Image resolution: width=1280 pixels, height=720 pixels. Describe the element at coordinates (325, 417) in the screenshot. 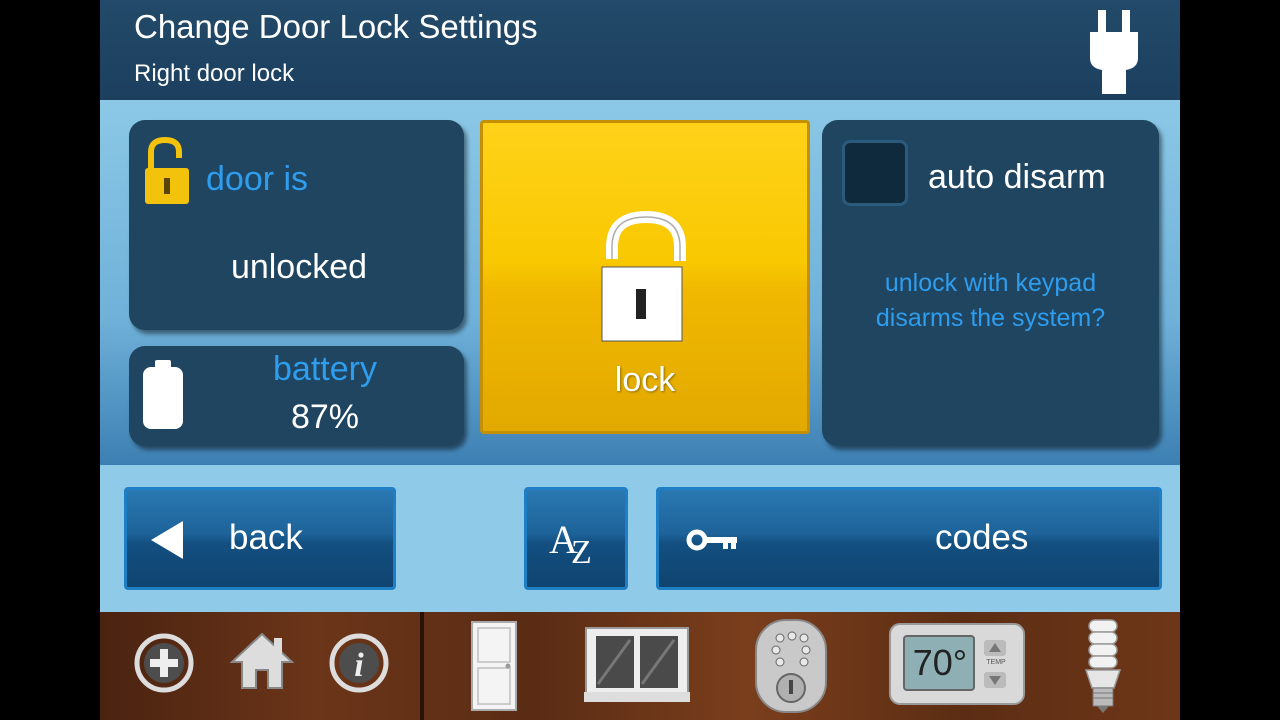

I see `battery-value: 87%` at that location.